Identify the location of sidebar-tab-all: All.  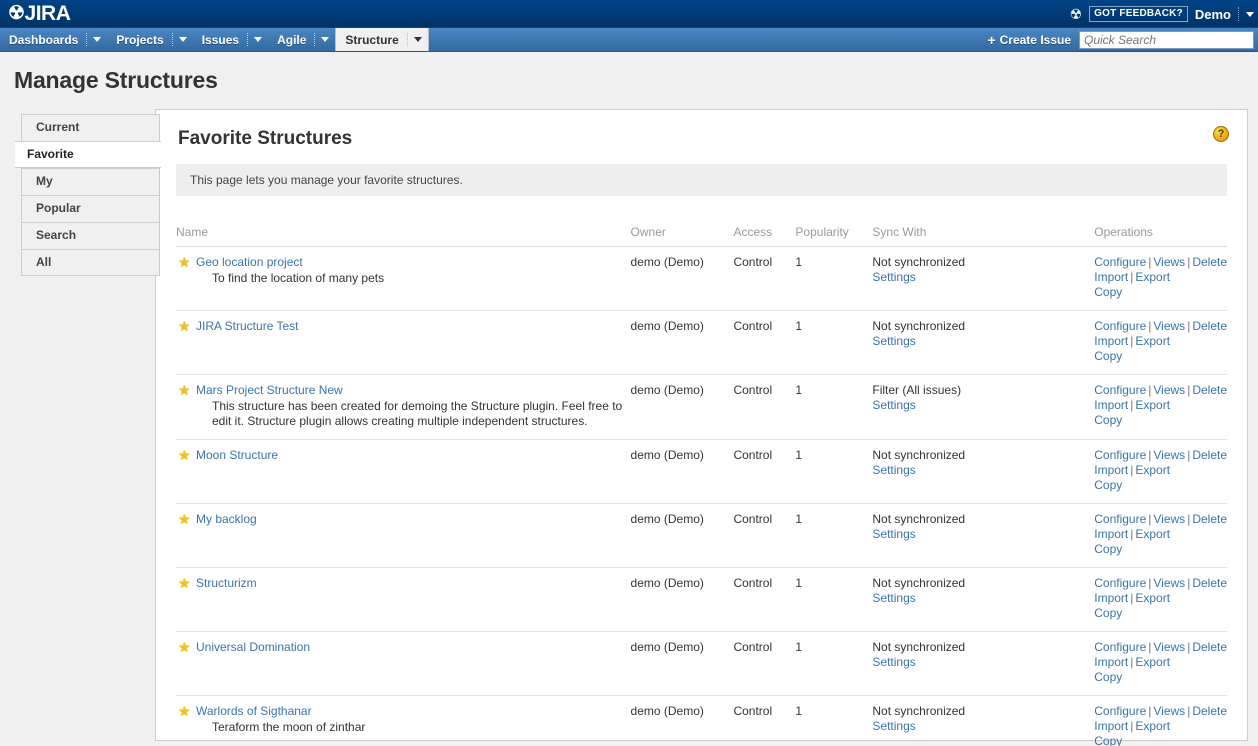
(90, 262).